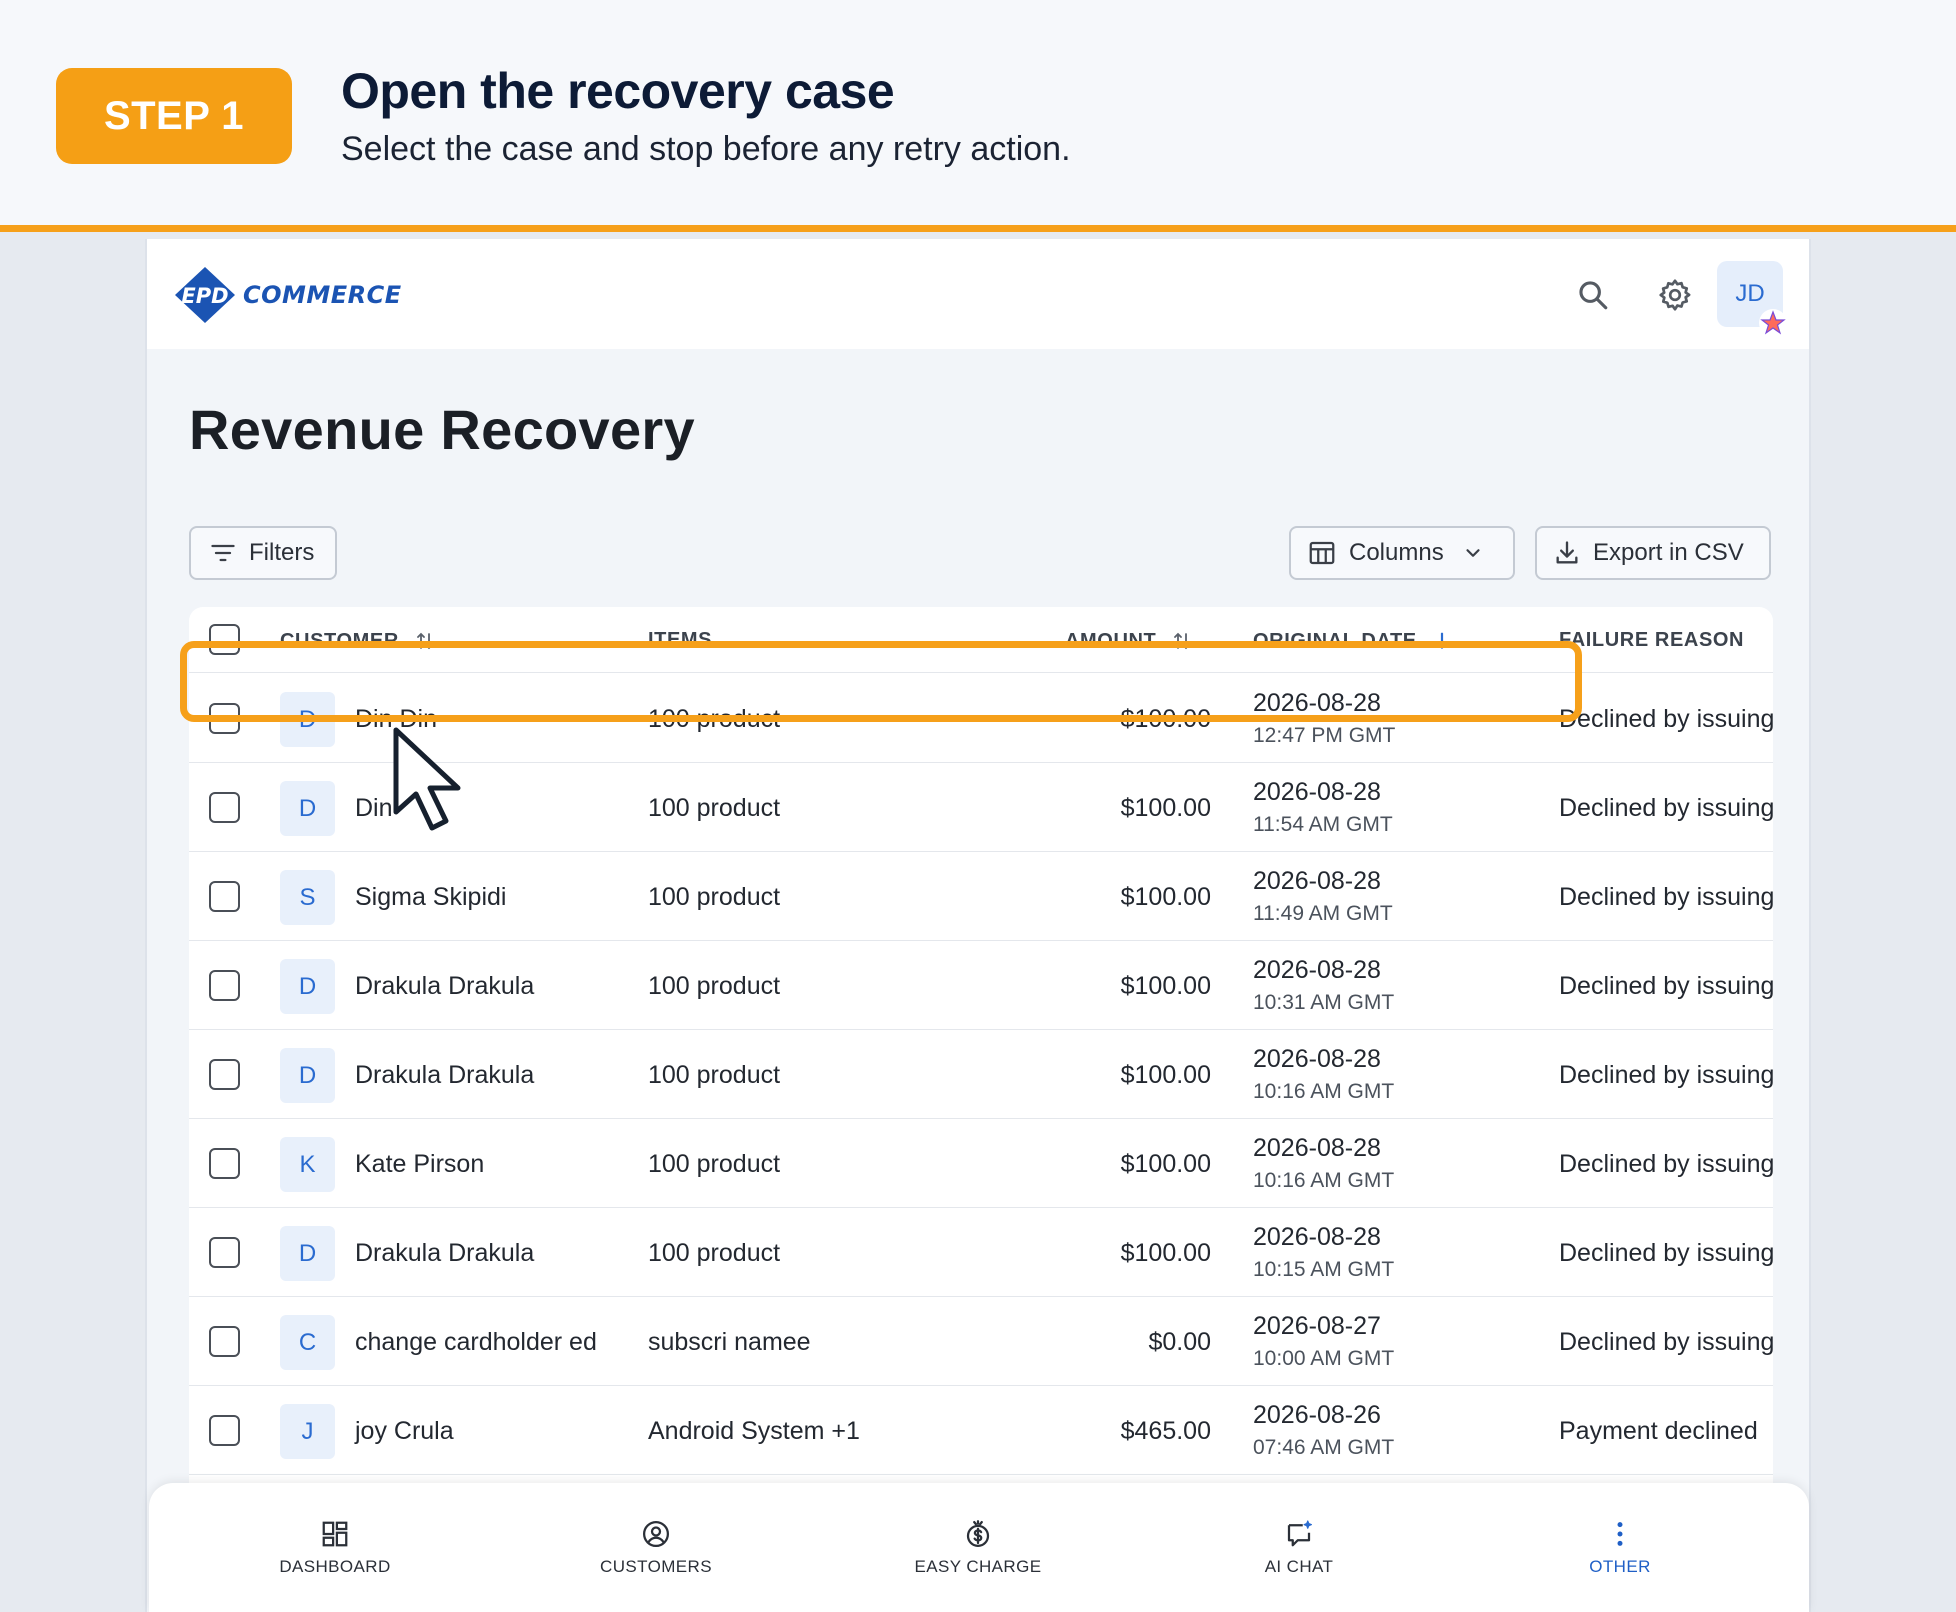 The image size is (1956, 1612). I want to click on nav-ai-chat-label: AI CHAT, so click(1299, 1566).